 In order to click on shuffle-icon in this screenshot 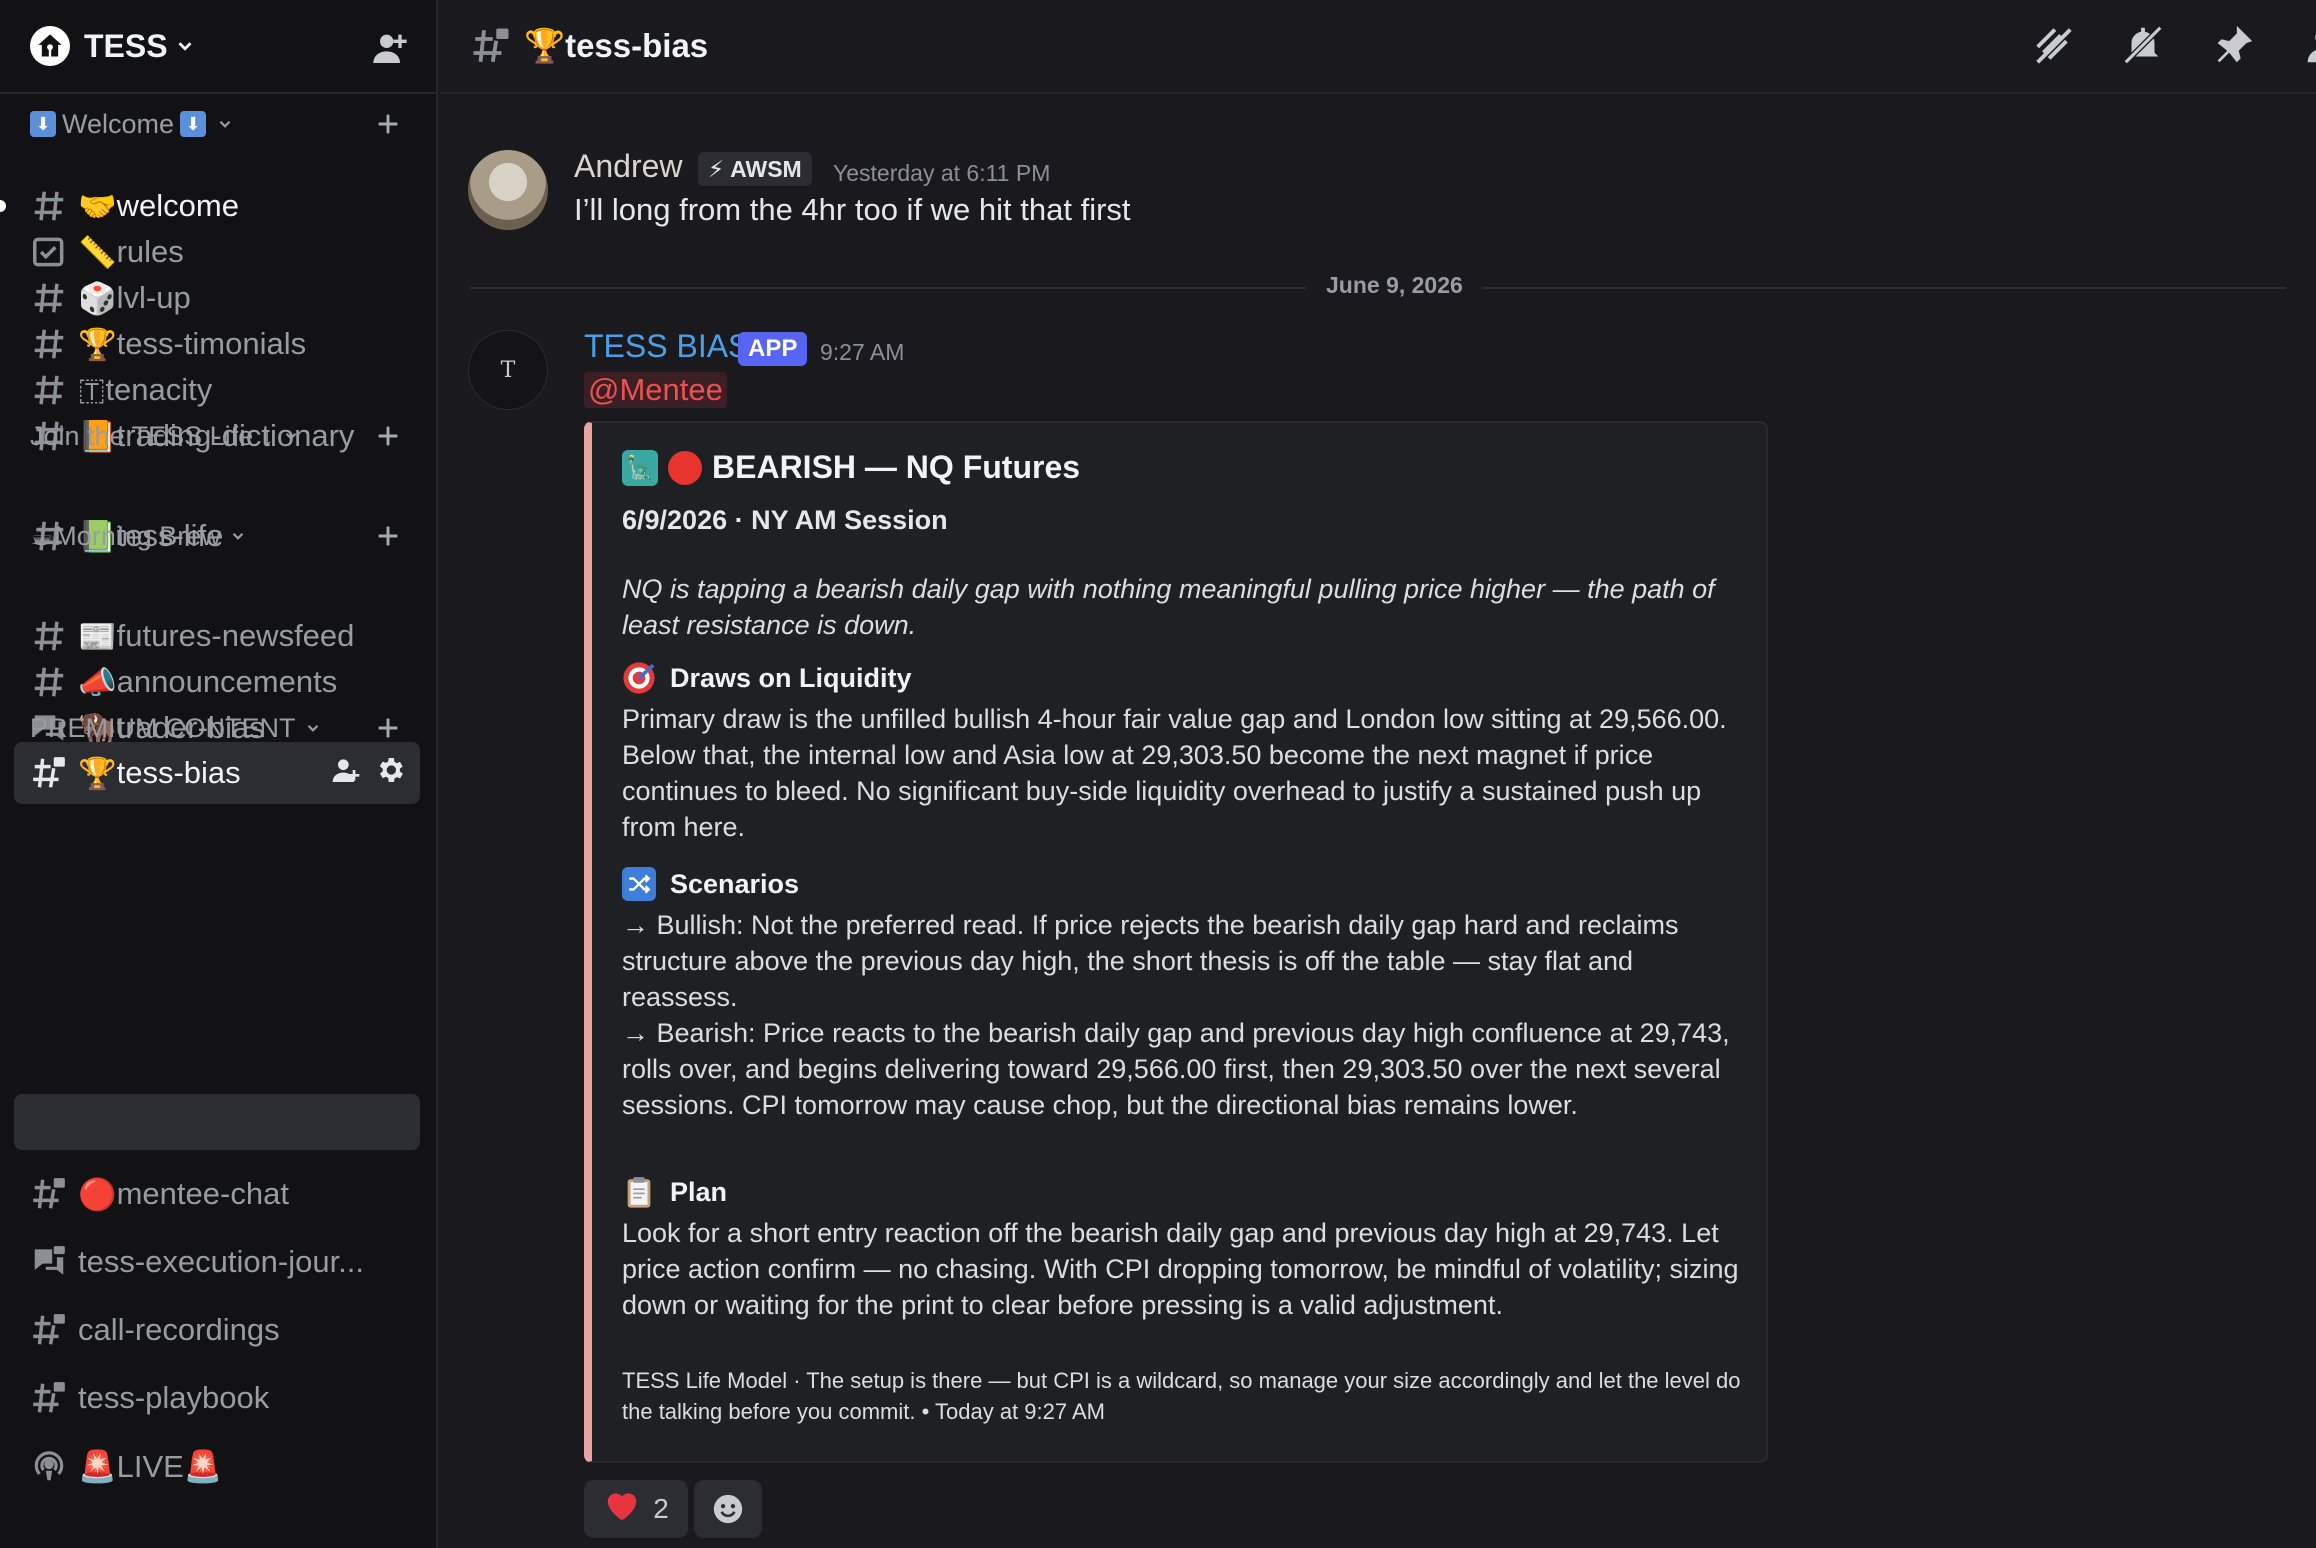, I will do `click(639, 884)`.